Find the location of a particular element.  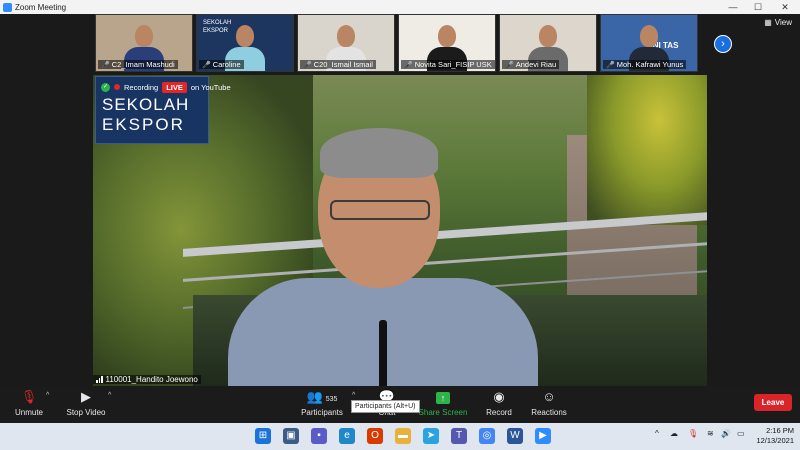

participant-name: Novita Sari_FISIP USK is located at coordinates (453, 64).